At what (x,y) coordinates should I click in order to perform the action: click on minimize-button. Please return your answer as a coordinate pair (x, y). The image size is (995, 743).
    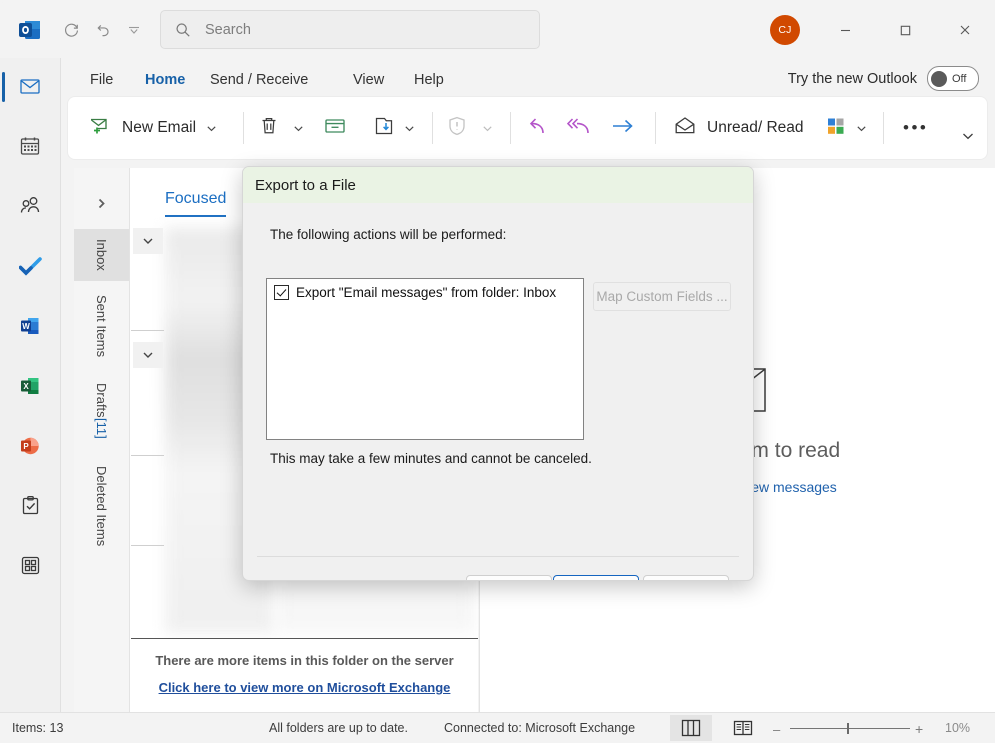
    Looking at the image, I should click on (845, 30).